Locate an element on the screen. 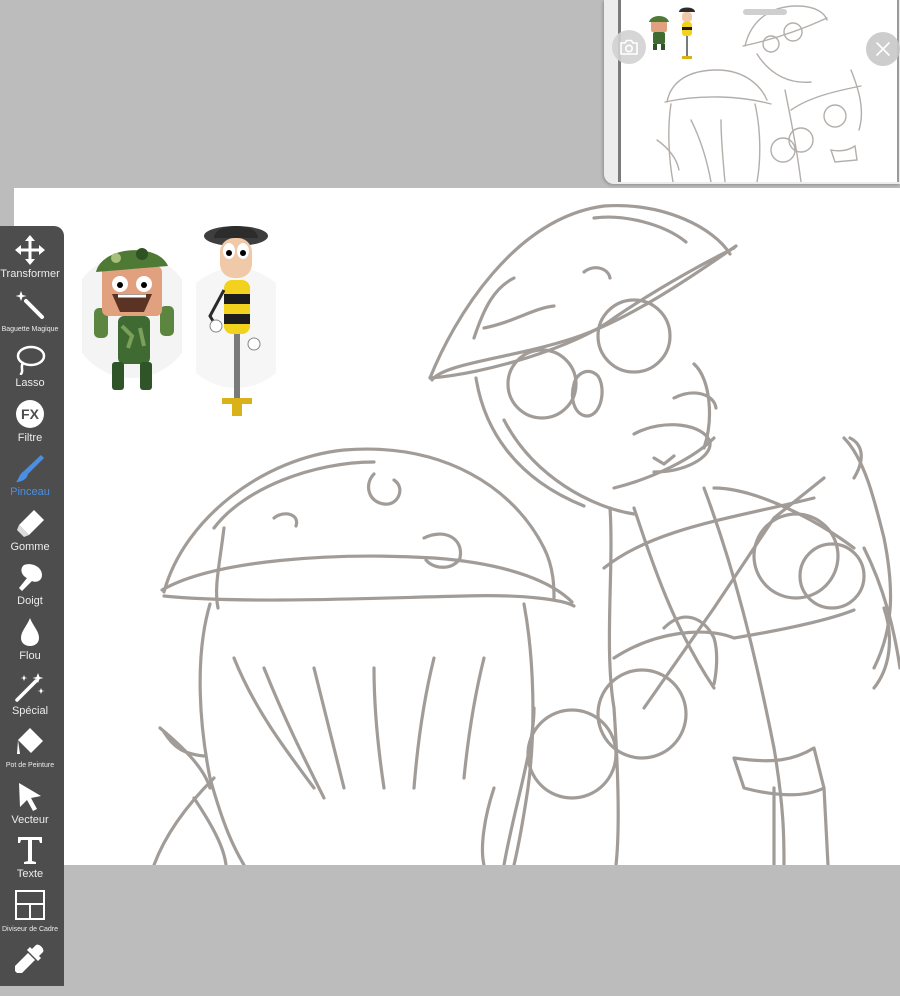  tool-special-label: Spécial is located at coordinates (30, 711).